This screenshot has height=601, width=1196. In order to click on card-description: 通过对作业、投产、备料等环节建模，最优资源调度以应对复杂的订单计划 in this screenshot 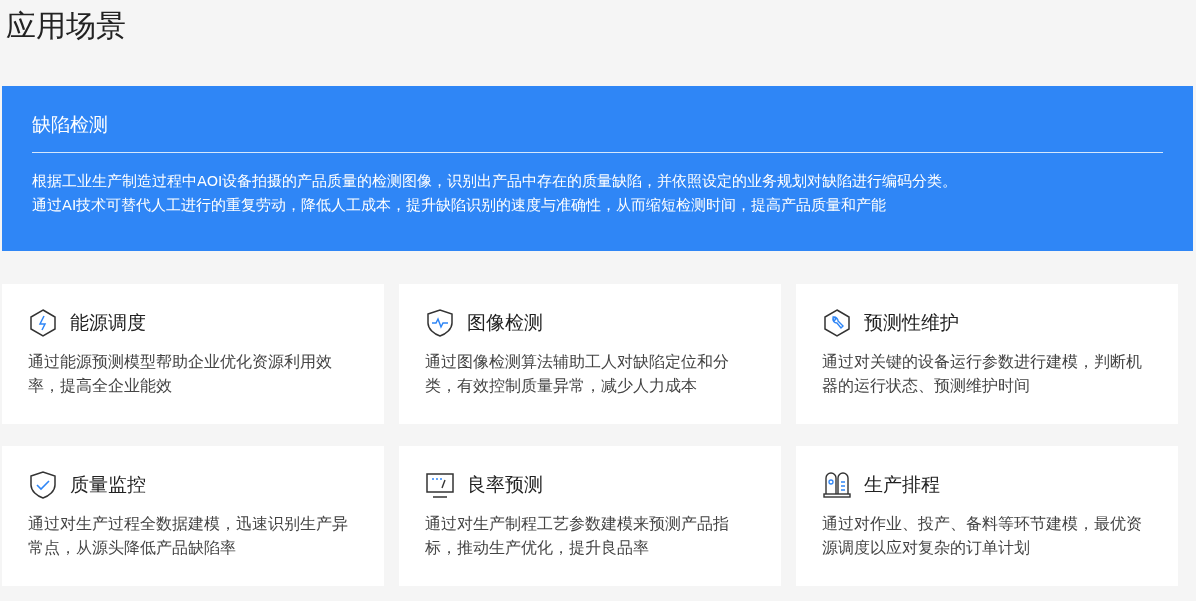, I will do `click(982, 536)`.